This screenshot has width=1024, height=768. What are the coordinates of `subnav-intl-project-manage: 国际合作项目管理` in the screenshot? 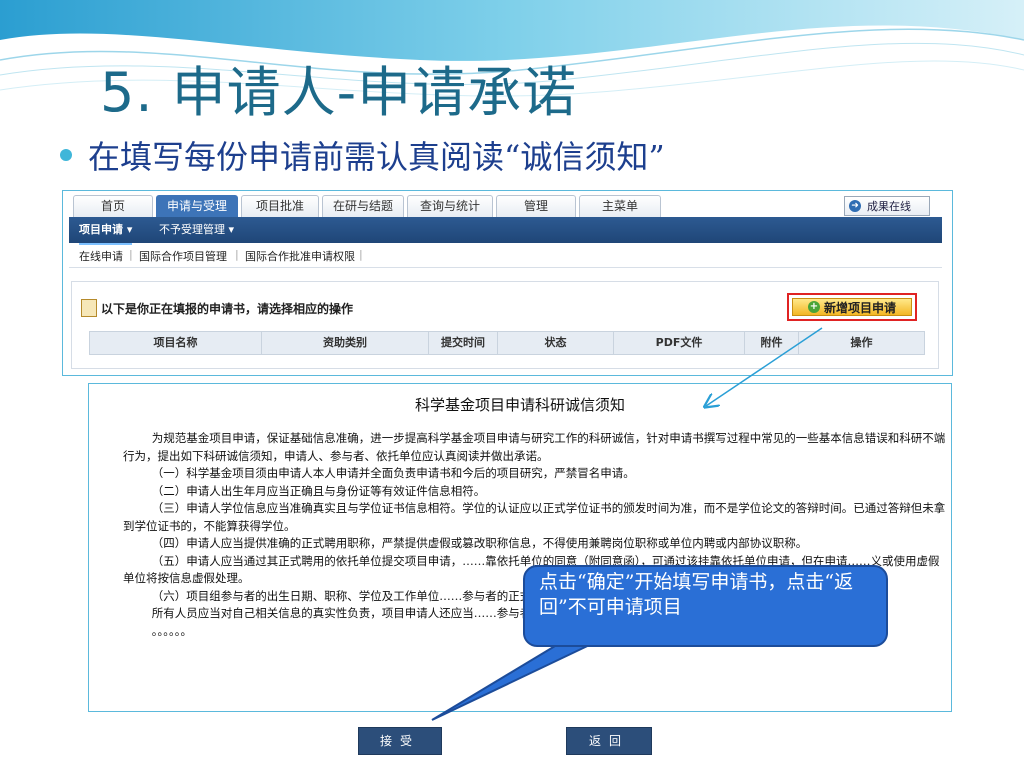 It's located at (183, 256).